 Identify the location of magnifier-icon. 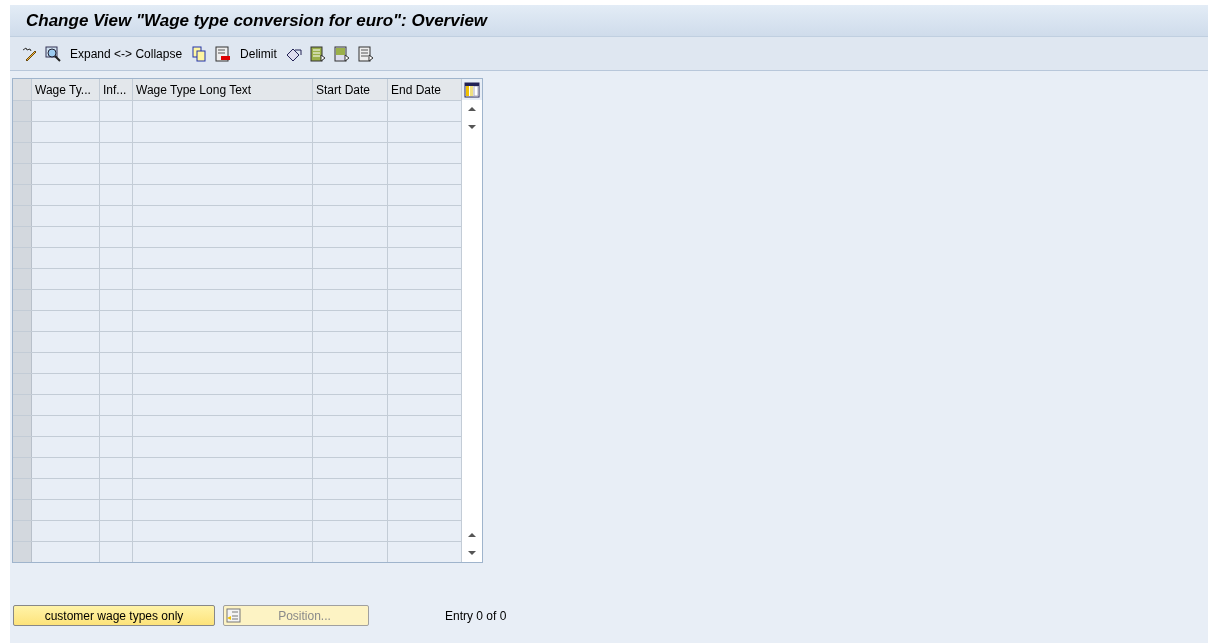
(53, 53).